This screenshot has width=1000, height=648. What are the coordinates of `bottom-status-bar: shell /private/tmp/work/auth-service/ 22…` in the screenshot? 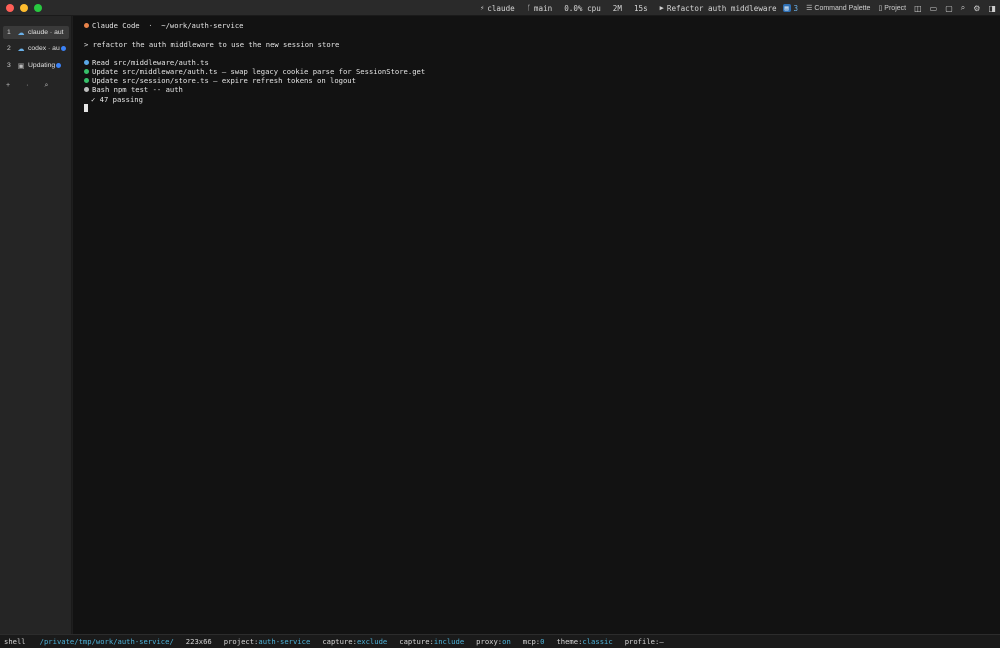 It's located at (500, 641).